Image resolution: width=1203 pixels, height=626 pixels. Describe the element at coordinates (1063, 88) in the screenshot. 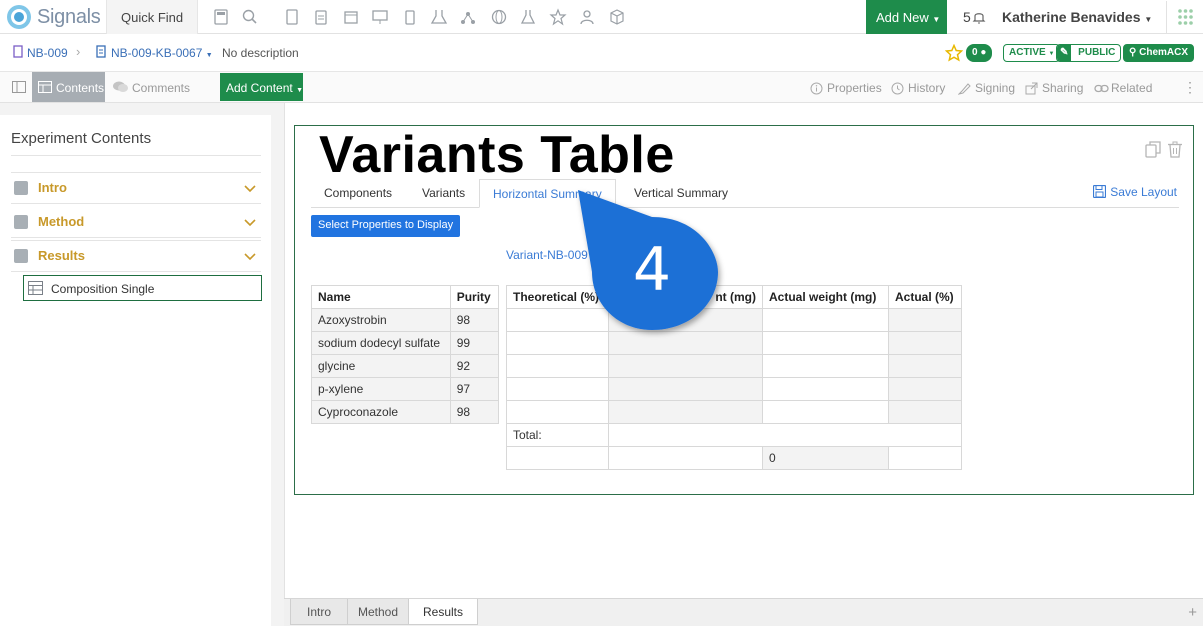

I see `sharing-label: Sharing` at that location.